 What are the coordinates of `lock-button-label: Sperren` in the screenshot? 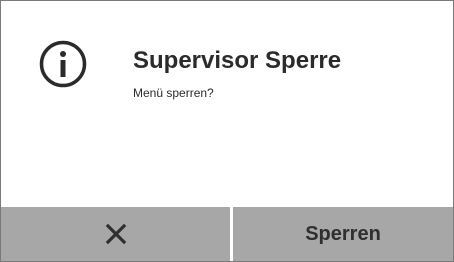 It's located at (343, 233).